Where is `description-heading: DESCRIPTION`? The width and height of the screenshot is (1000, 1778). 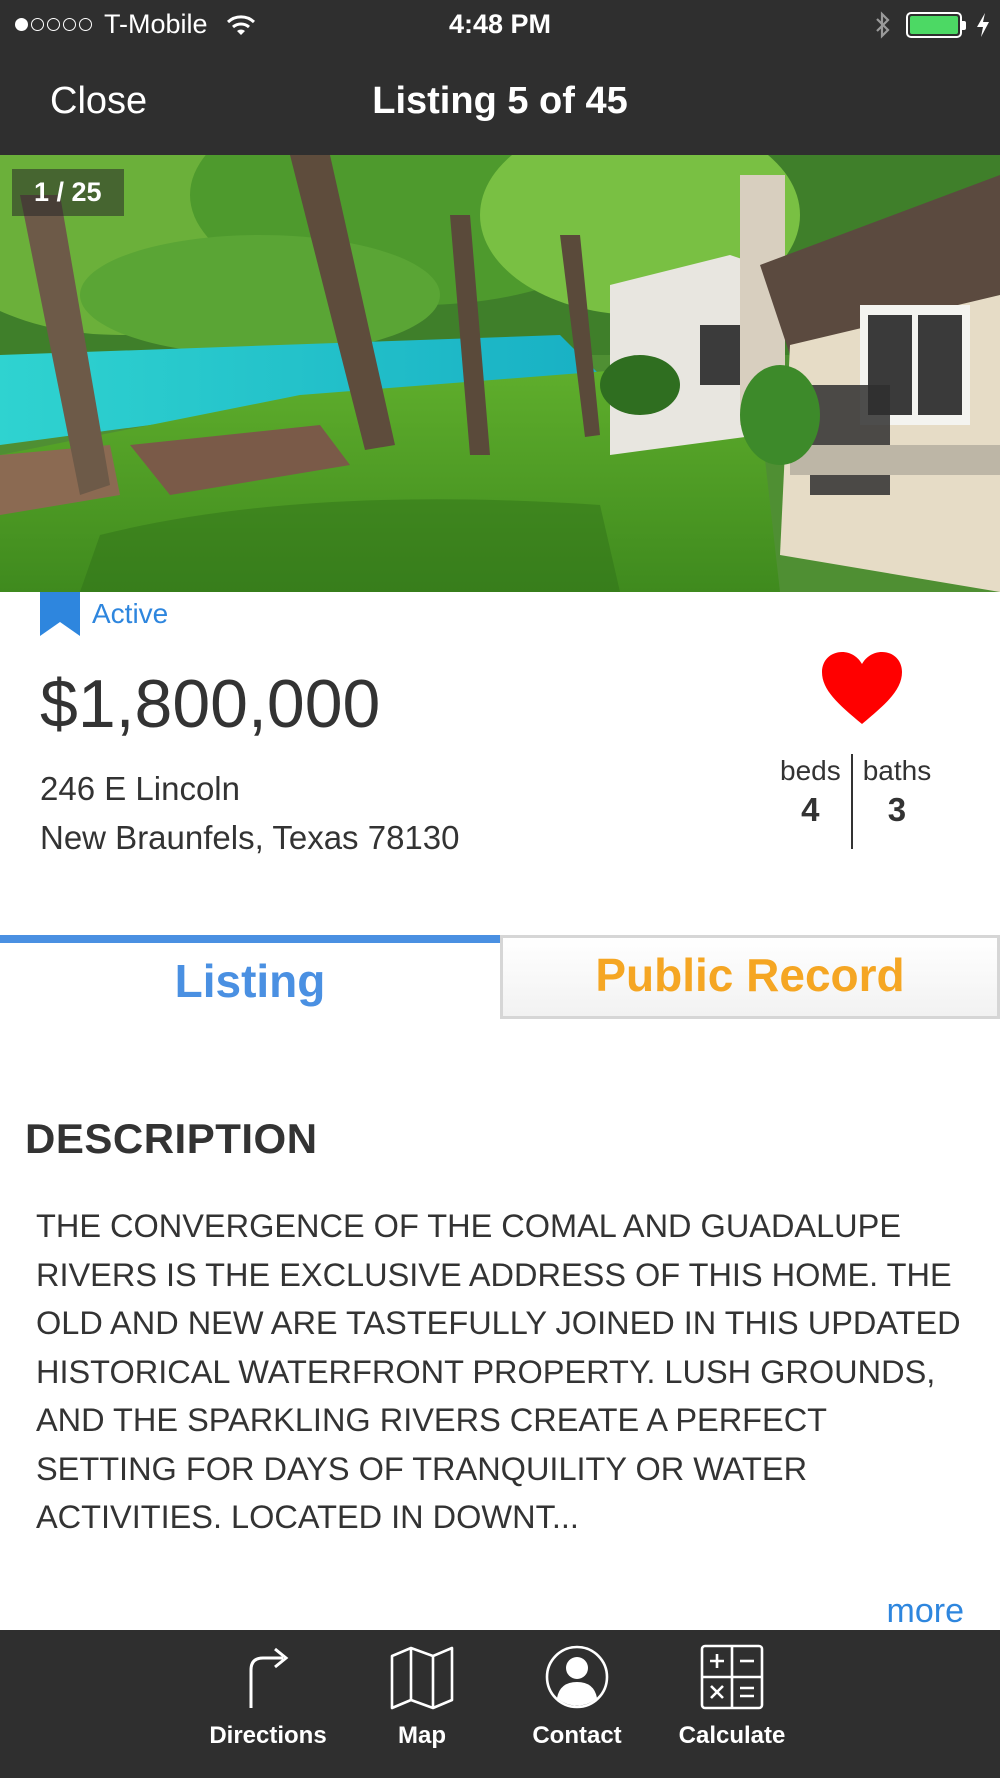
description-heading: DESCRIPTION is located at coordinates (171, 1138).